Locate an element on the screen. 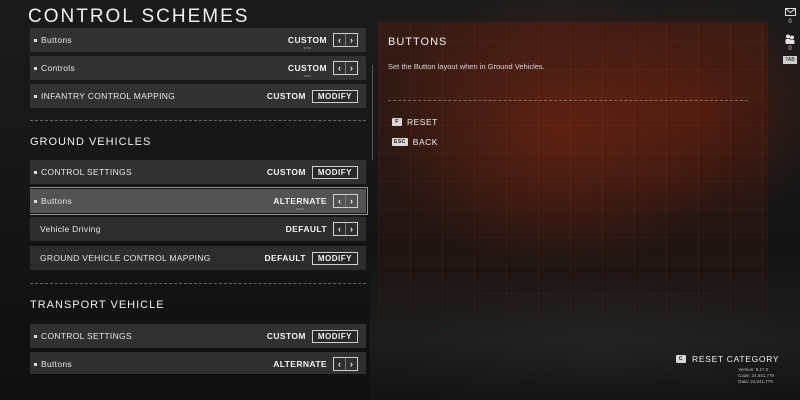  side-rail: 0 0 TAB is located at coordinates (790, 35).